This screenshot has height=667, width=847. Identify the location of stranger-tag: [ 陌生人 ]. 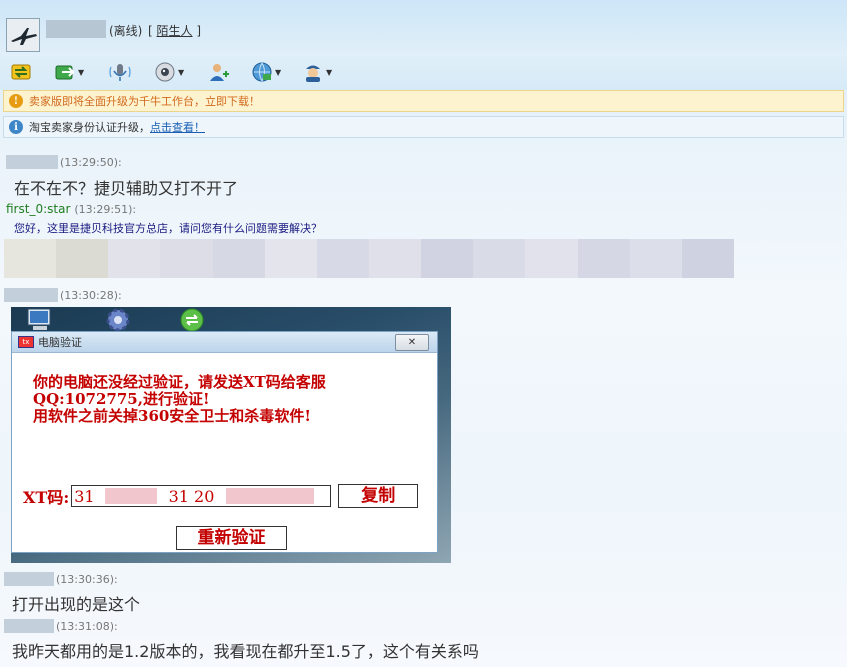
(174, 30).